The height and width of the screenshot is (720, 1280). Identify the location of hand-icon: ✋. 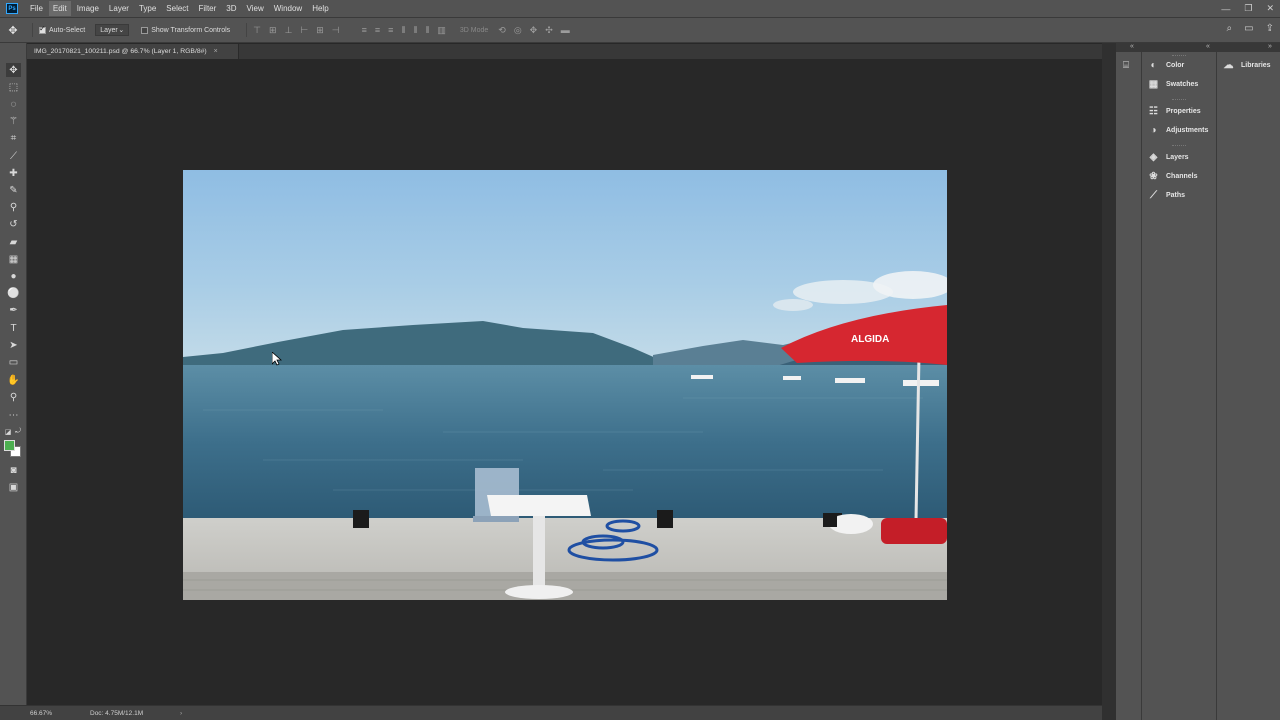
(13, 380).